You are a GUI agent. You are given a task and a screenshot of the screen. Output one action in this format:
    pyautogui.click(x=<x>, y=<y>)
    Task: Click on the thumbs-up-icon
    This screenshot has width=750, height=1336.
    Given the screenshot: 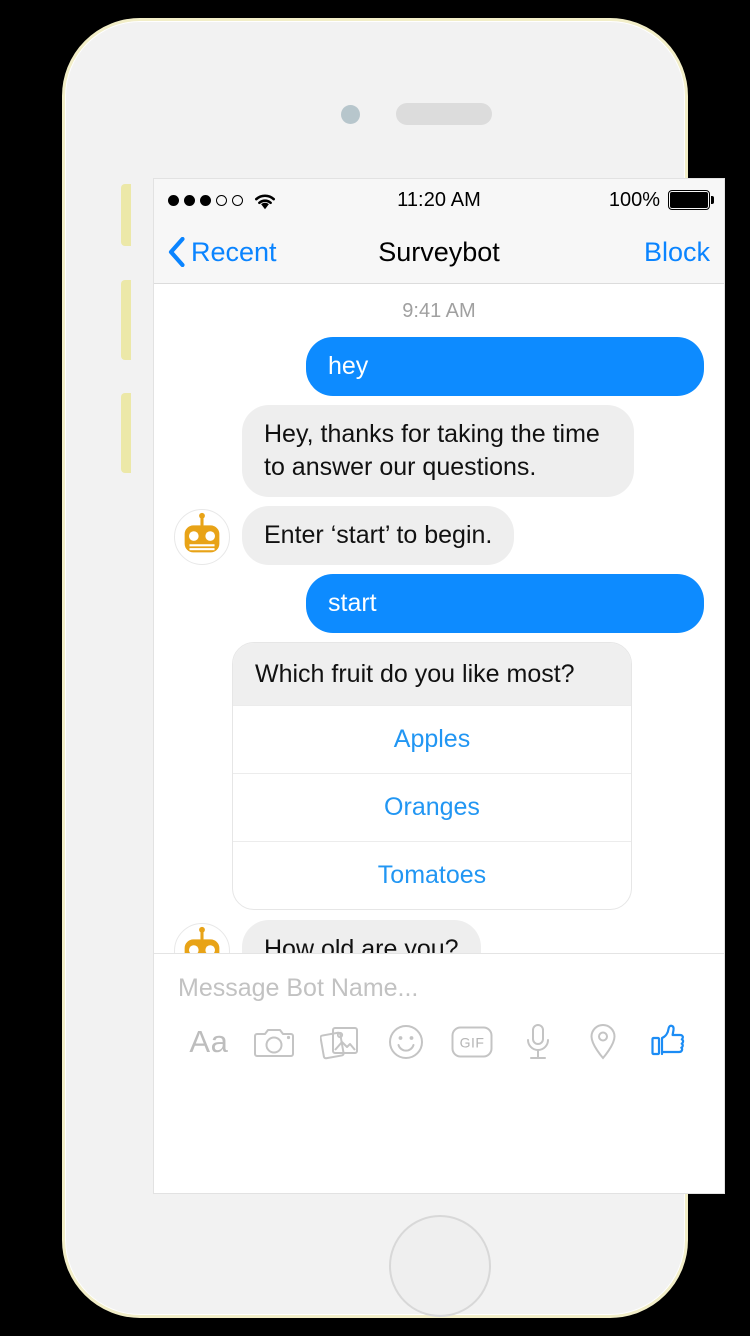 What is the action you would take?
    pyautogui.click(x=668, y=1040)
    